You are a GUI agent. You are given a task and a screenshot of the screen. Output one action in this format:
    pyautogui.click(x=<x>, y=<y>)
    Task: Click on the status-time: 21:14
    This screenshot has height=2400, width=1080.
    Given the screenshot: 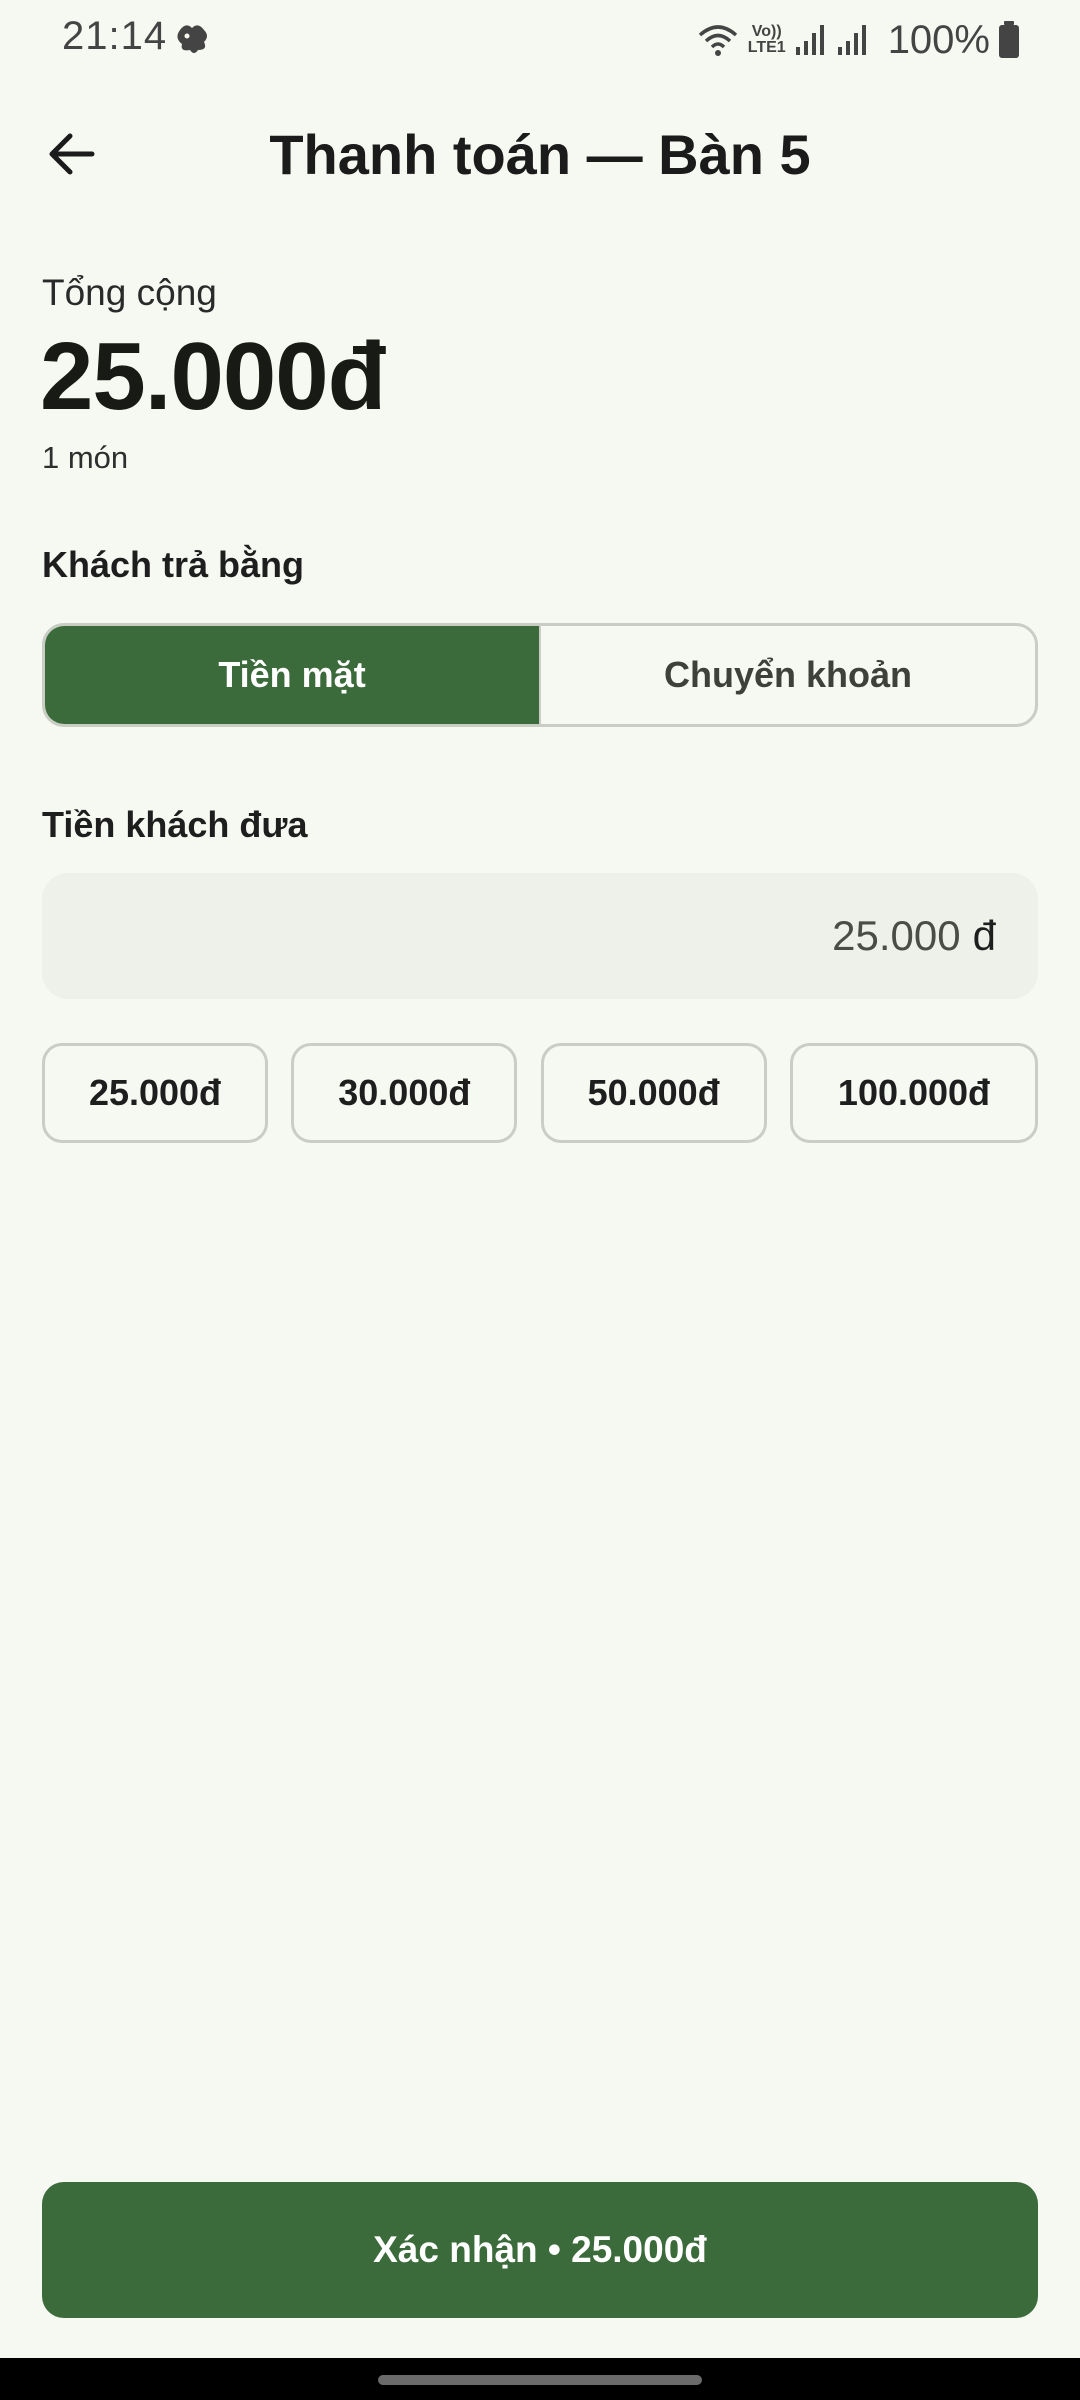 What is the action you would take?
    pyautogui.click(x=115, y=36)
    